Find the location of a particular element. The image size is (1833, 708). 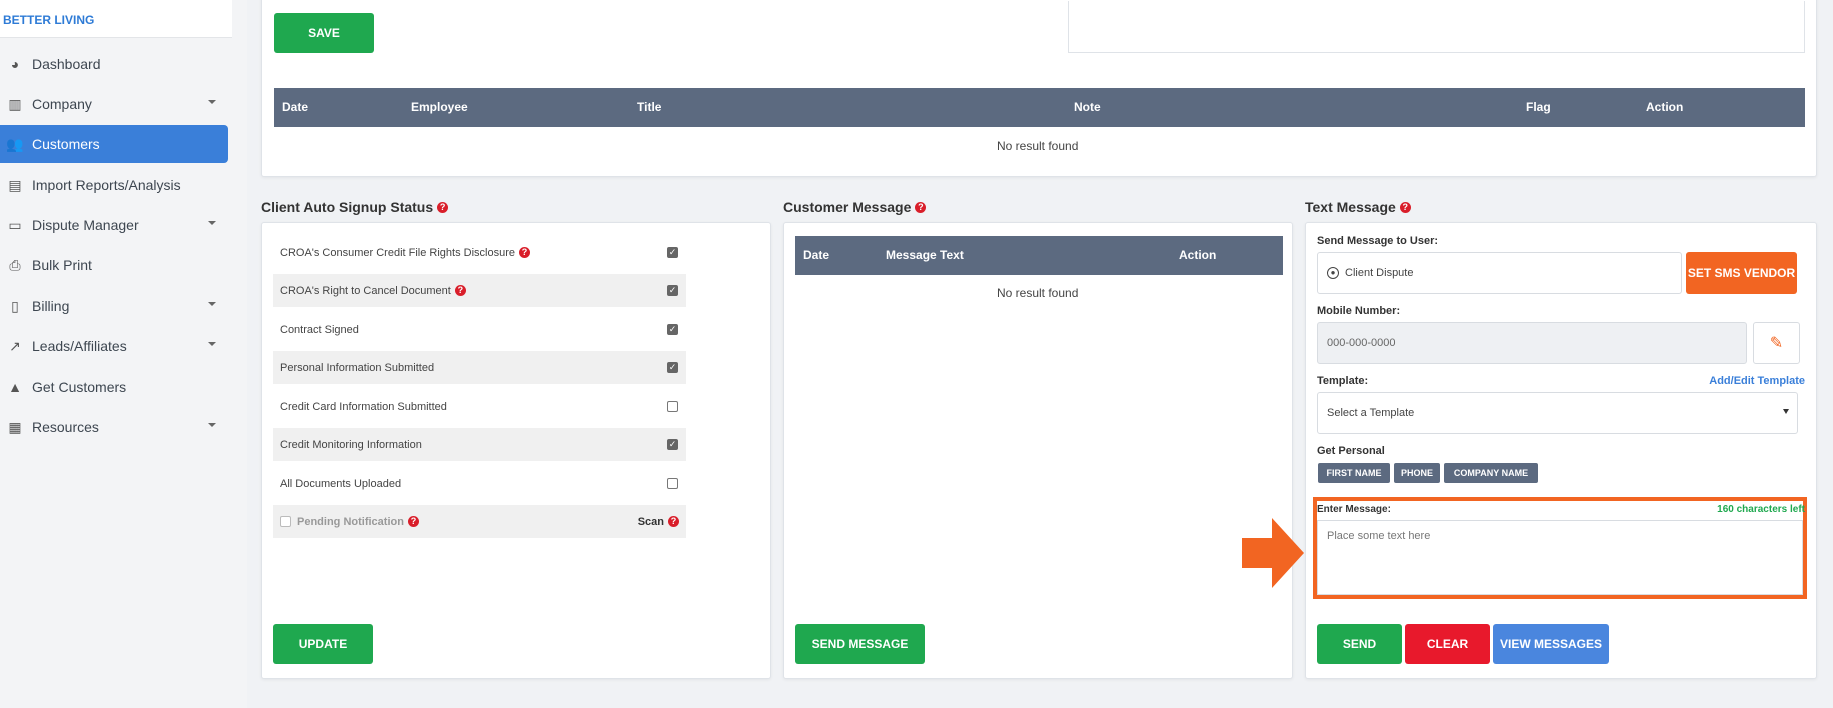

column-header-employee: Employee is located at coordinates (439, 107).